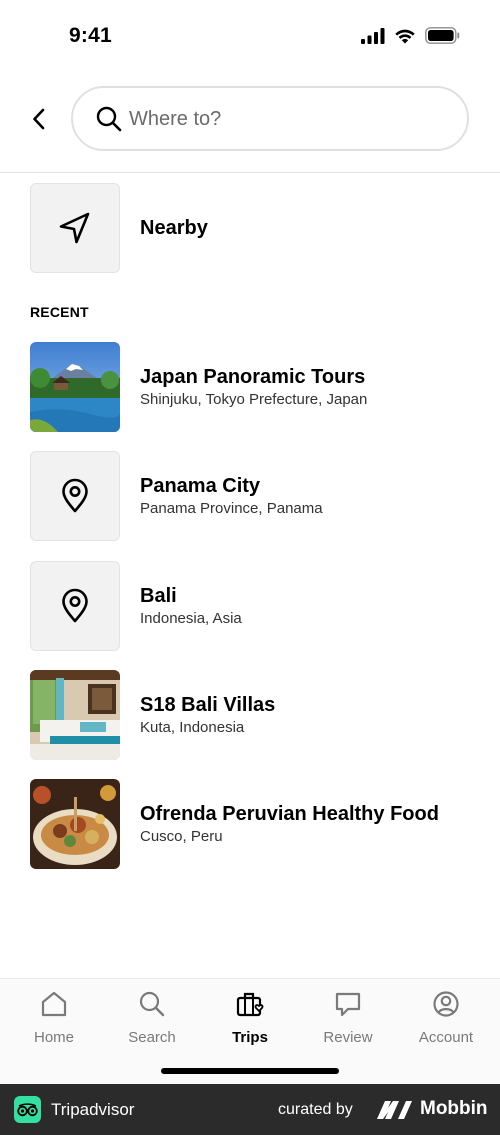  What do you see at coordinates (442, 35) in the screenshot?
I see `battery-icon` at bounding box center [442, 35].